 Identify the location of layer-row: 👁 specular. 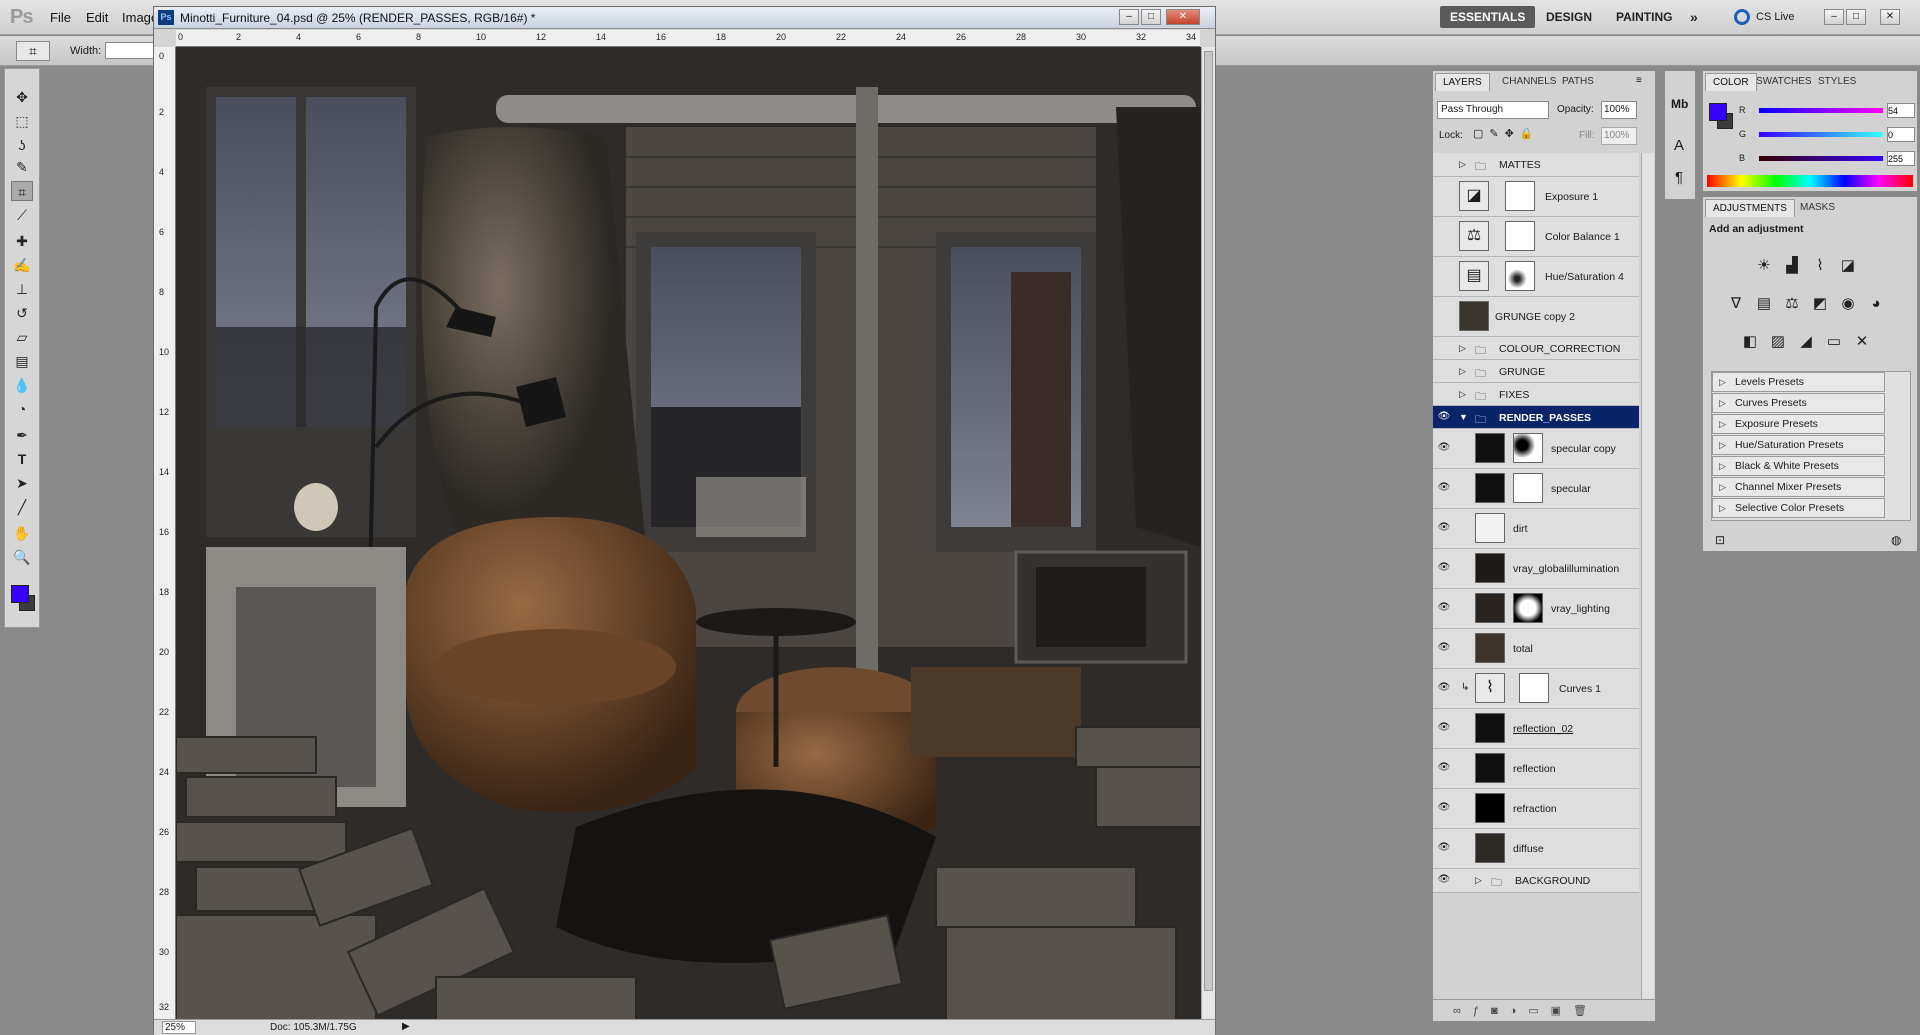
(1536, 489).